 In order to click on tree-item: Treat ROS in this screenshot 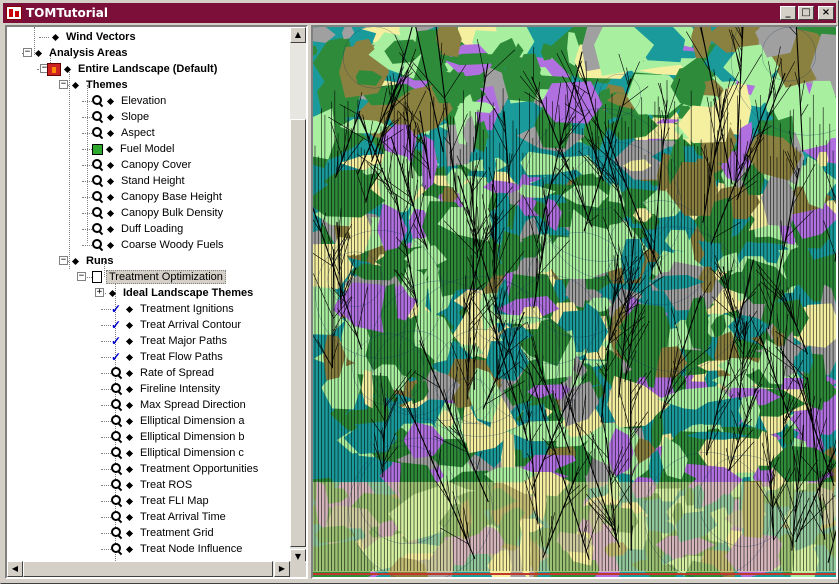, I will do `click(152, 485)`.